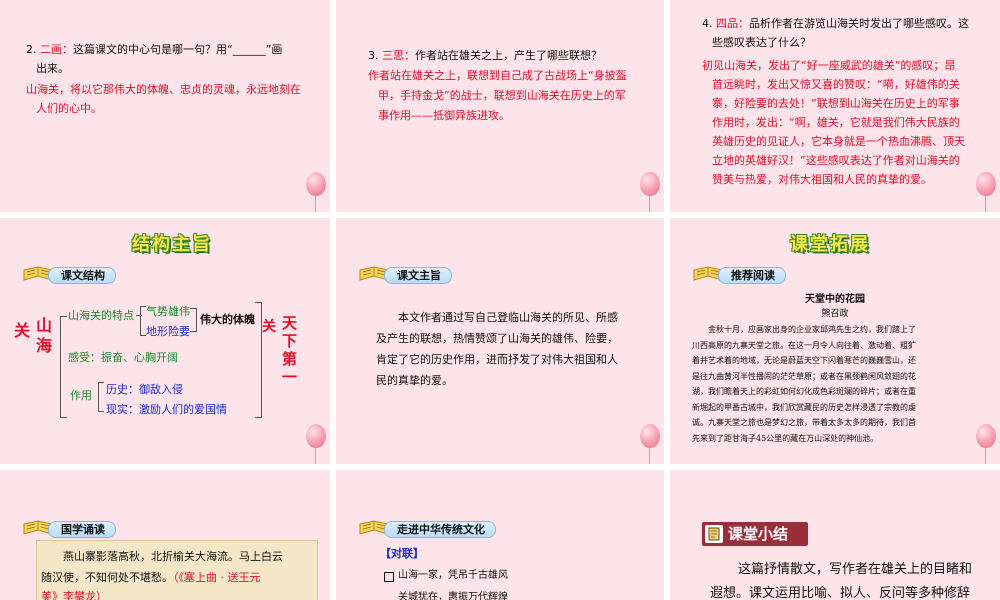  I want to click on answer-line: 事作用——抵御异族进攻。, so click(444, 115).